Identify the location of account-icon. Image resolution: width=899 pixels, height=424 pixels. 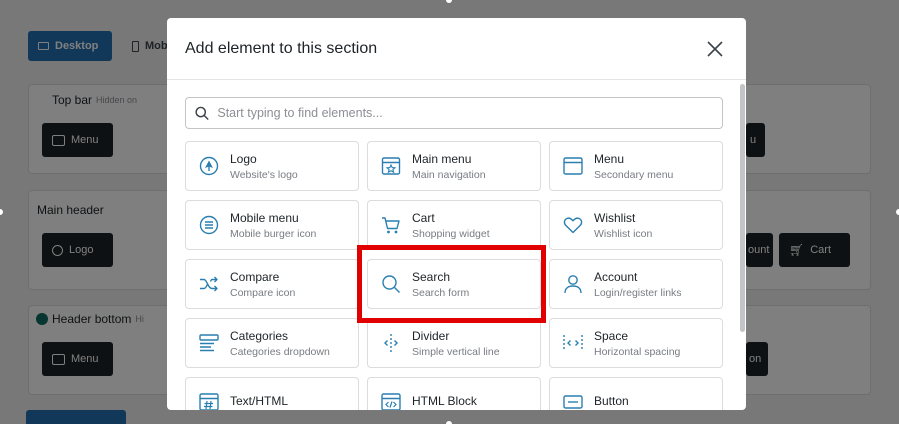
(573, 284).